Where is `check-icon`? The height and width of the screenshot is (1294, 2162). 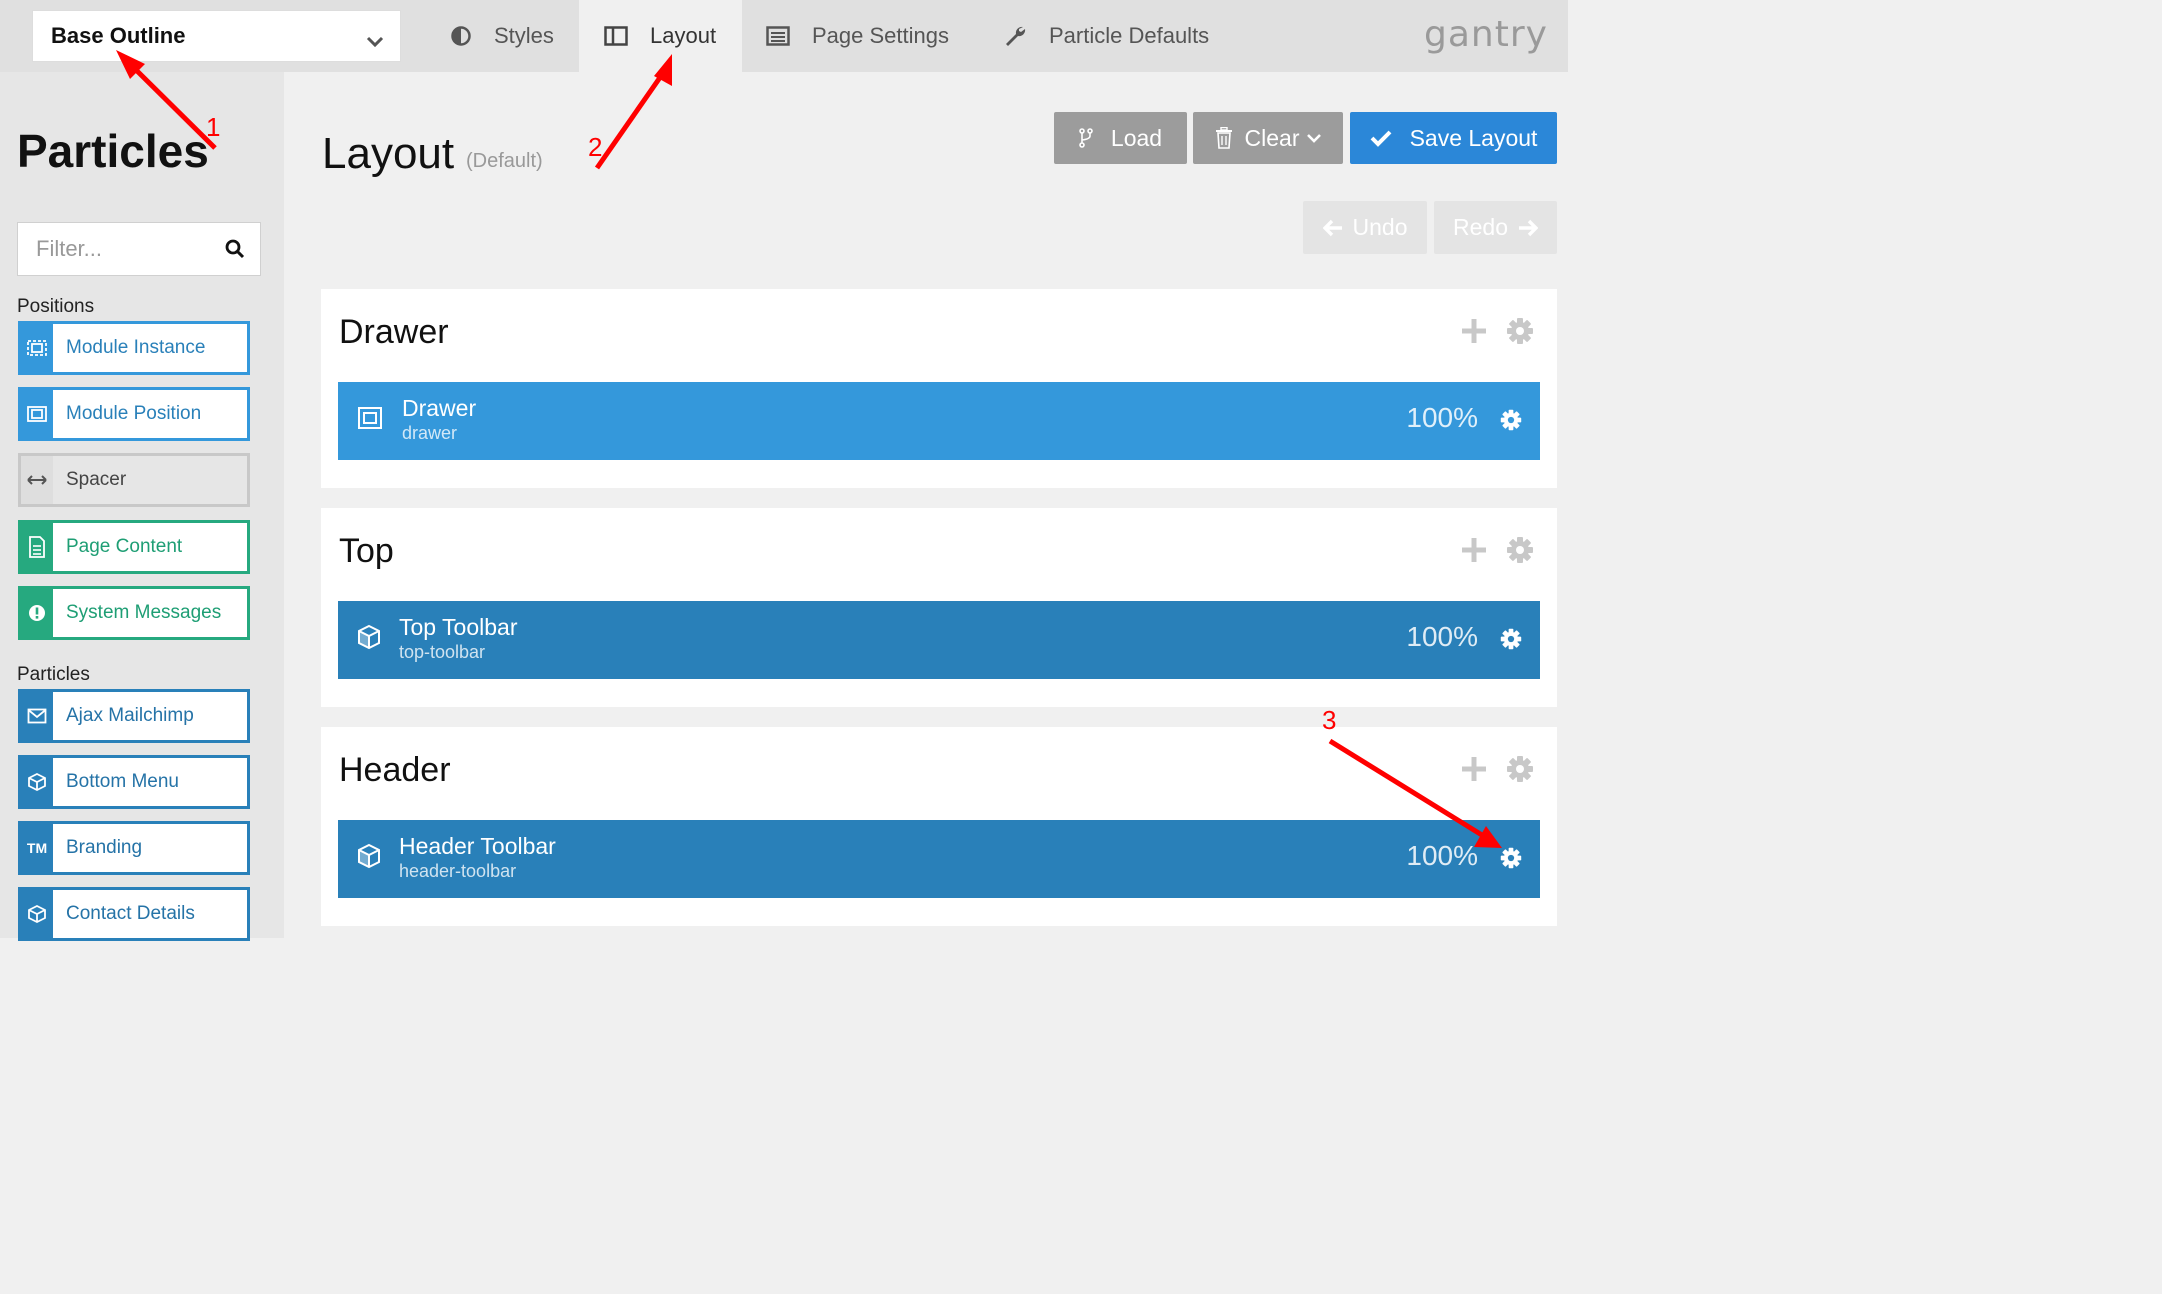
check-icon is located at coordinates (1381, 138).